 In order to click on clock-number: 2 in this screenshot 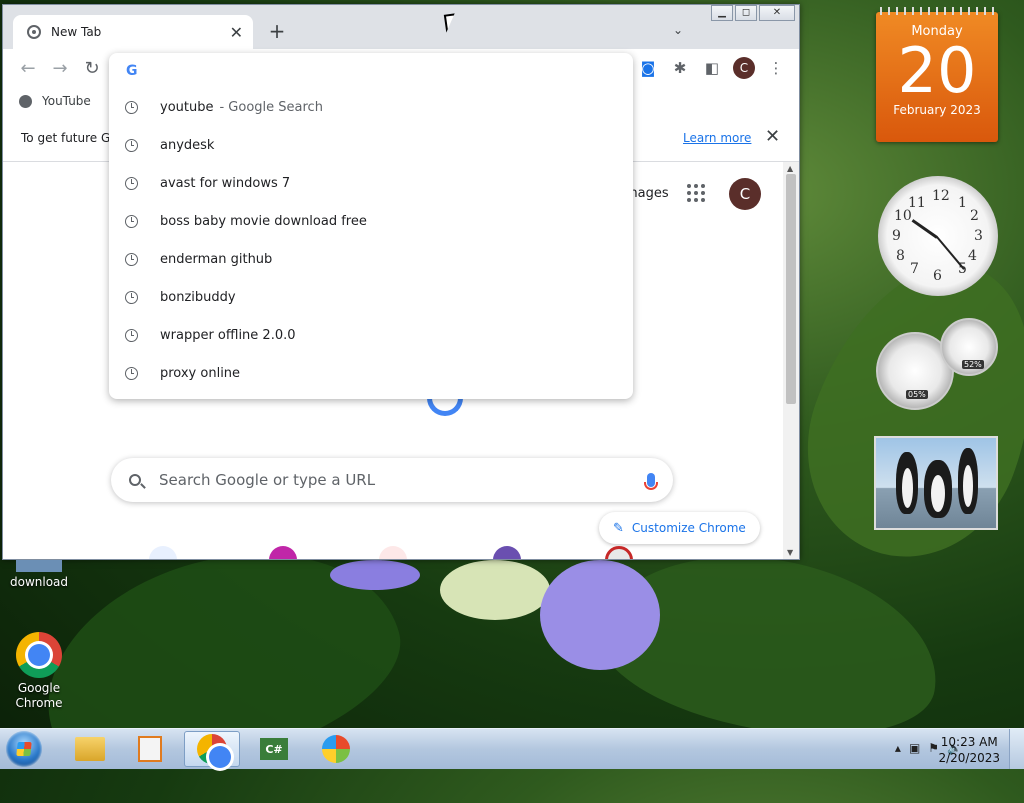, I will do `click(974, 216)`.